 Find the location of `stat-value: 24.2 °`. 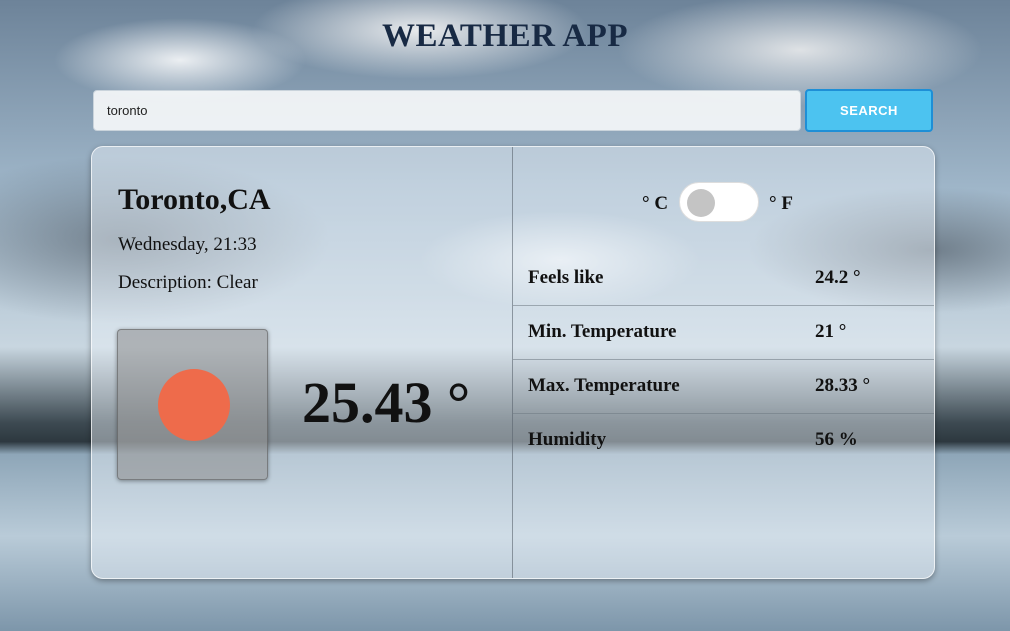

stat-value: 24.2 ° is located at coordinates (838, 277).